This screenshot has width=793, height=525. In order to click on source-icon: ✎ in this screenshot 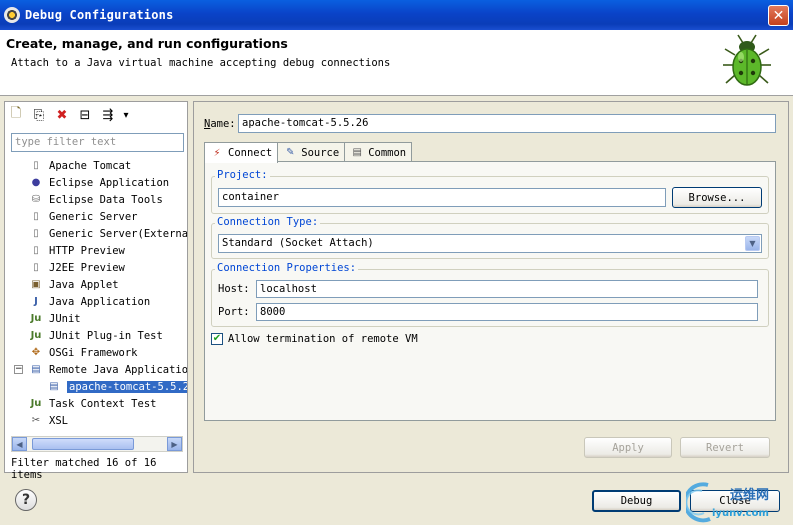, I will do `click(290, 152)`.